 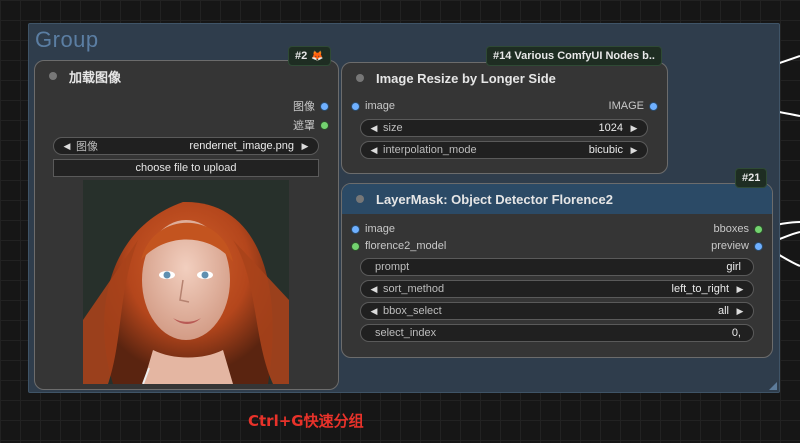 What do you see at coordinates (309, 56) in the screenshot?
I see `node-id-badge-2: #2 🦊` at bounding box center [309, 56].